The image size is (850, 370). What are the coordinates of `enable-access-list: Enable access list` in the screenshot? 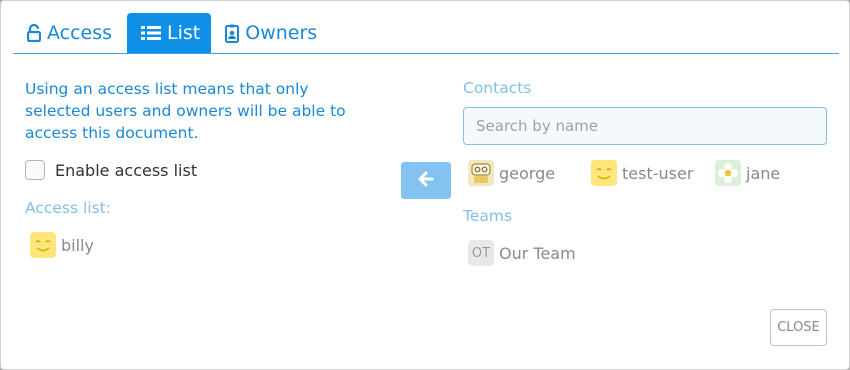 It's located at (111, 170).